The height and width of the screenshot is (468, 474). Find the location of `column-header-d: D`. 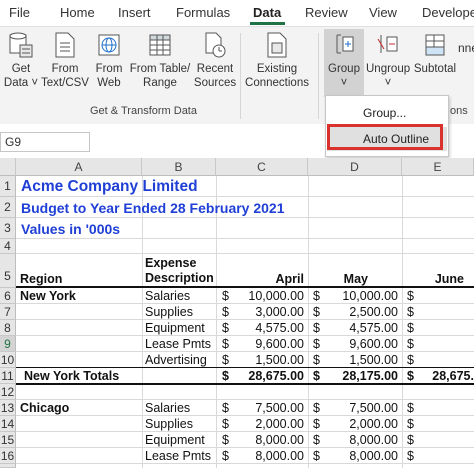

column-header-d: D is located at coordinates (355, 167).